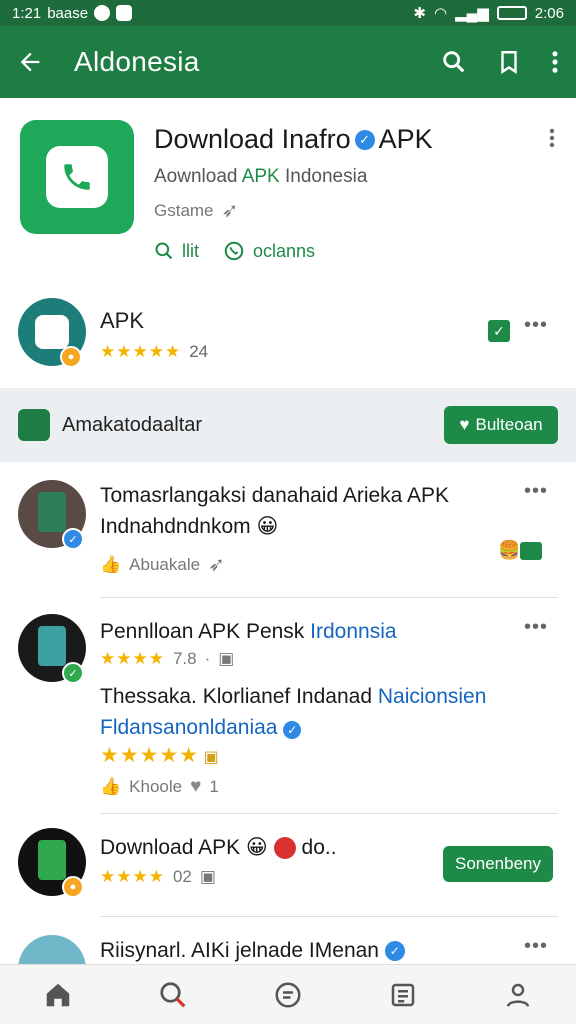 Image resolution: width=576 pixels, height=1024 pixels. I want to click on check-icon: ✓, so click(499, 331).